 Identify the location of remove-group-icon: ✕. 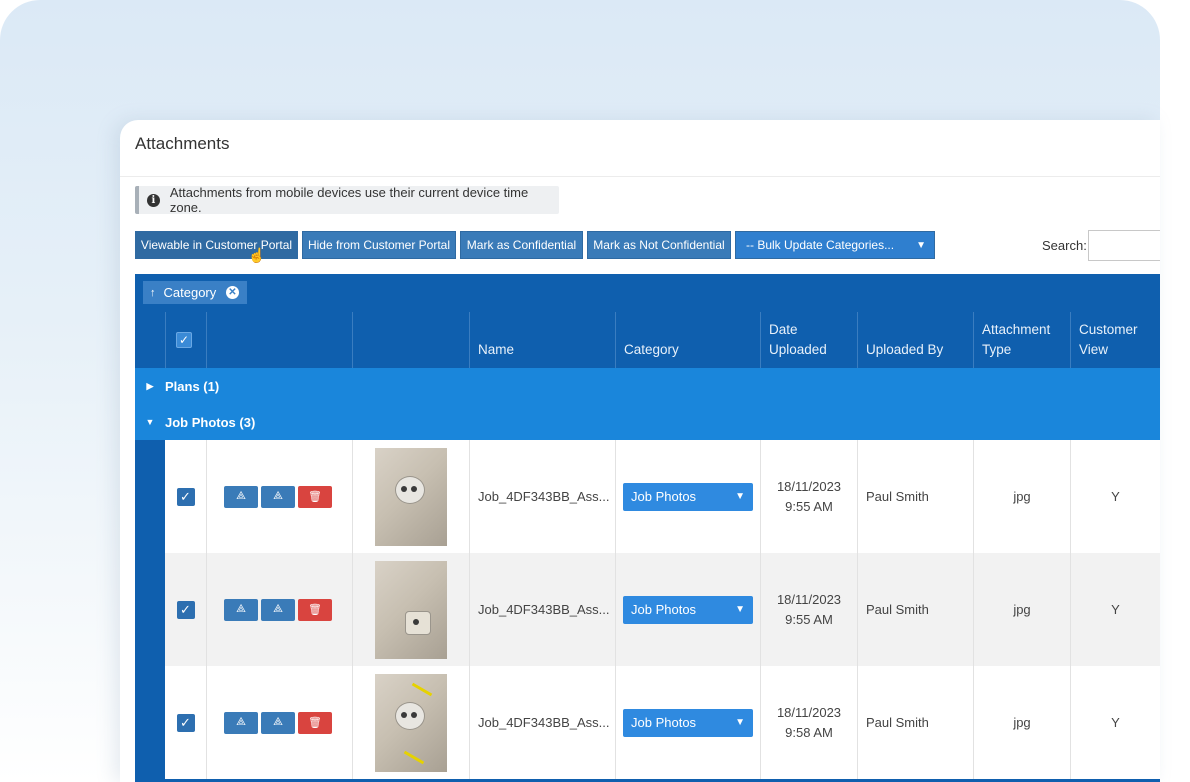
(232, 292).